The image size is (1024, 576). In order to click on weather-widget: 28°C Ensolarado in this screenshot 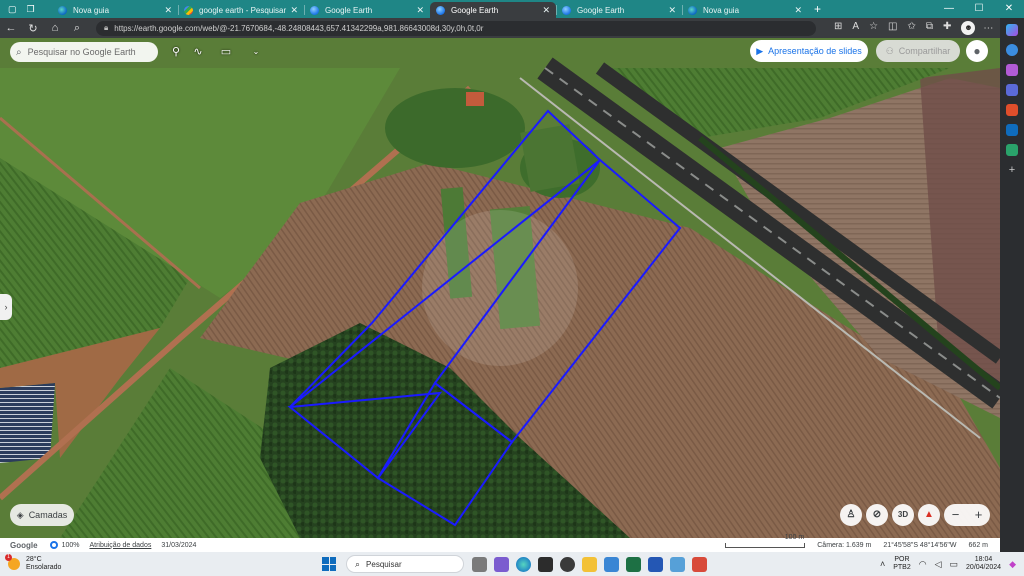, I will do `click(66, 563)`.